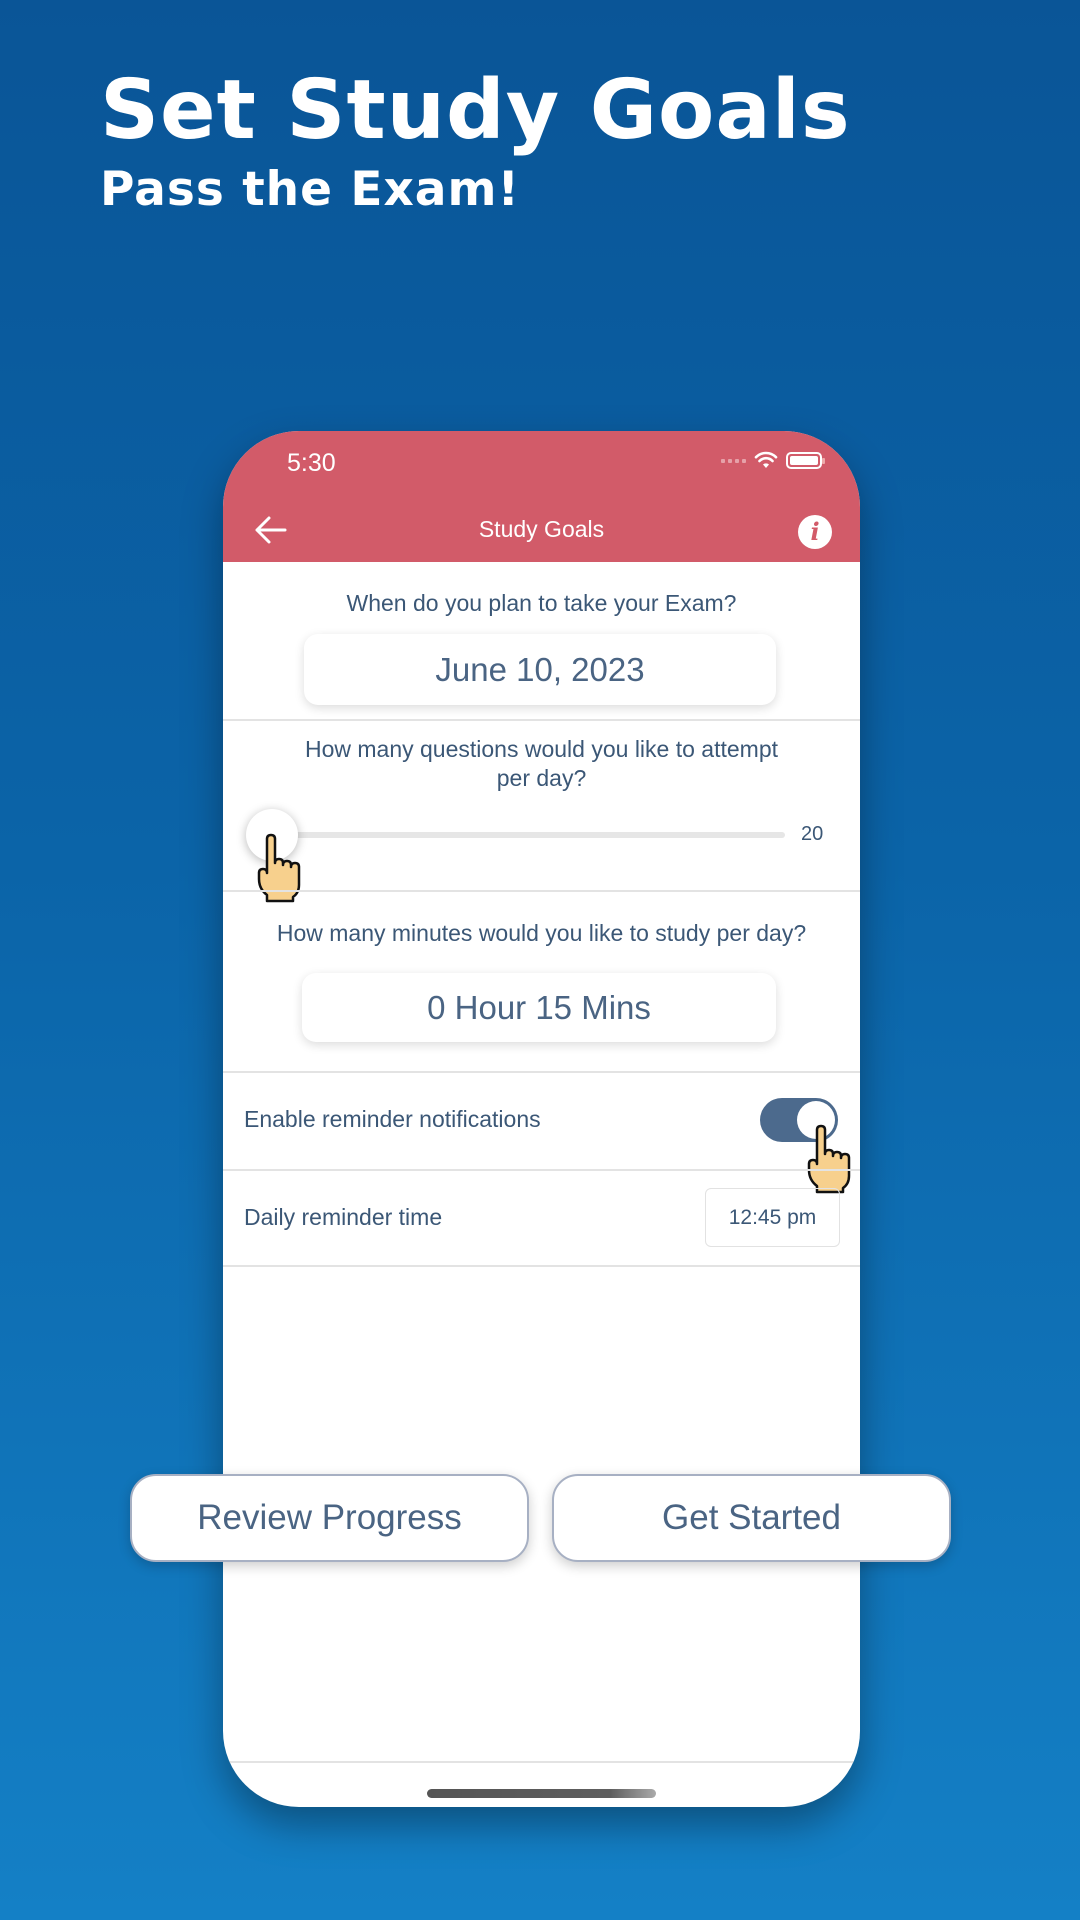 This screenshot has height=1920, width=1080. Describe the element at coordinates (812, 834) in the screenshot. I see `questions-slider-value: 20` at that location.